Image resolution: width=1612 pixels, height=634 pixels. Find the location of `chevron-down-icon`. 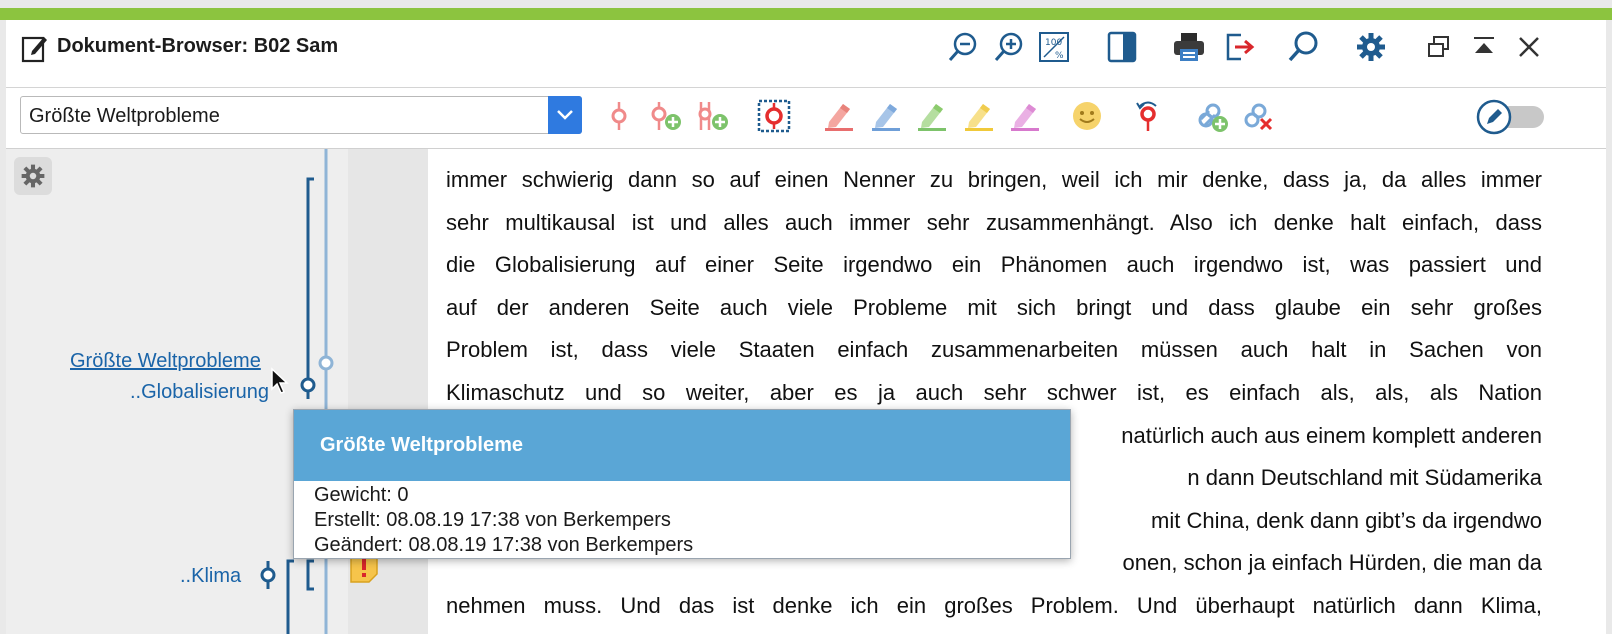

chevron-down-icon is located at coordinates (565, 115).